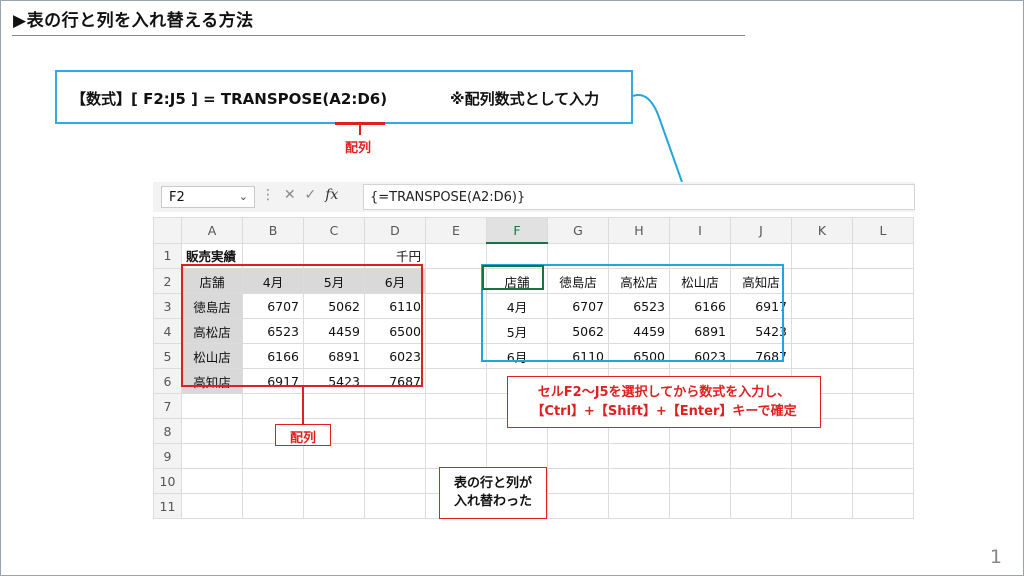  Describe the element at coordinates (517, 230) in the screenshot. I see `column-header: F` at that location.